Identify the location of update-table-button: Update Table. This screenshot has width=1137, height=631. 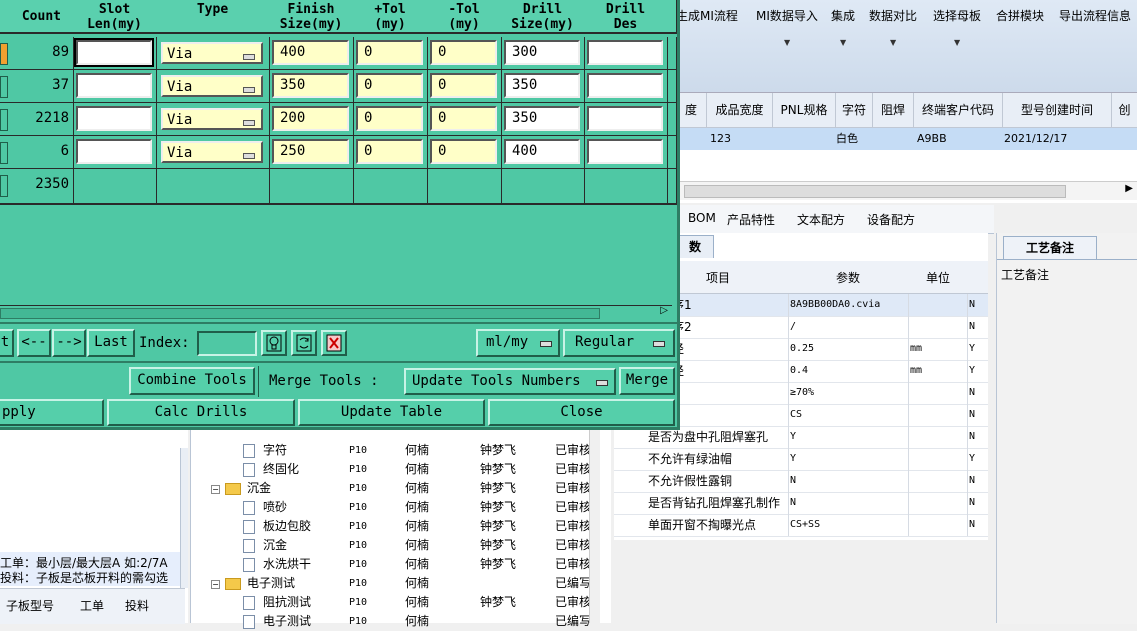
(391, 412).